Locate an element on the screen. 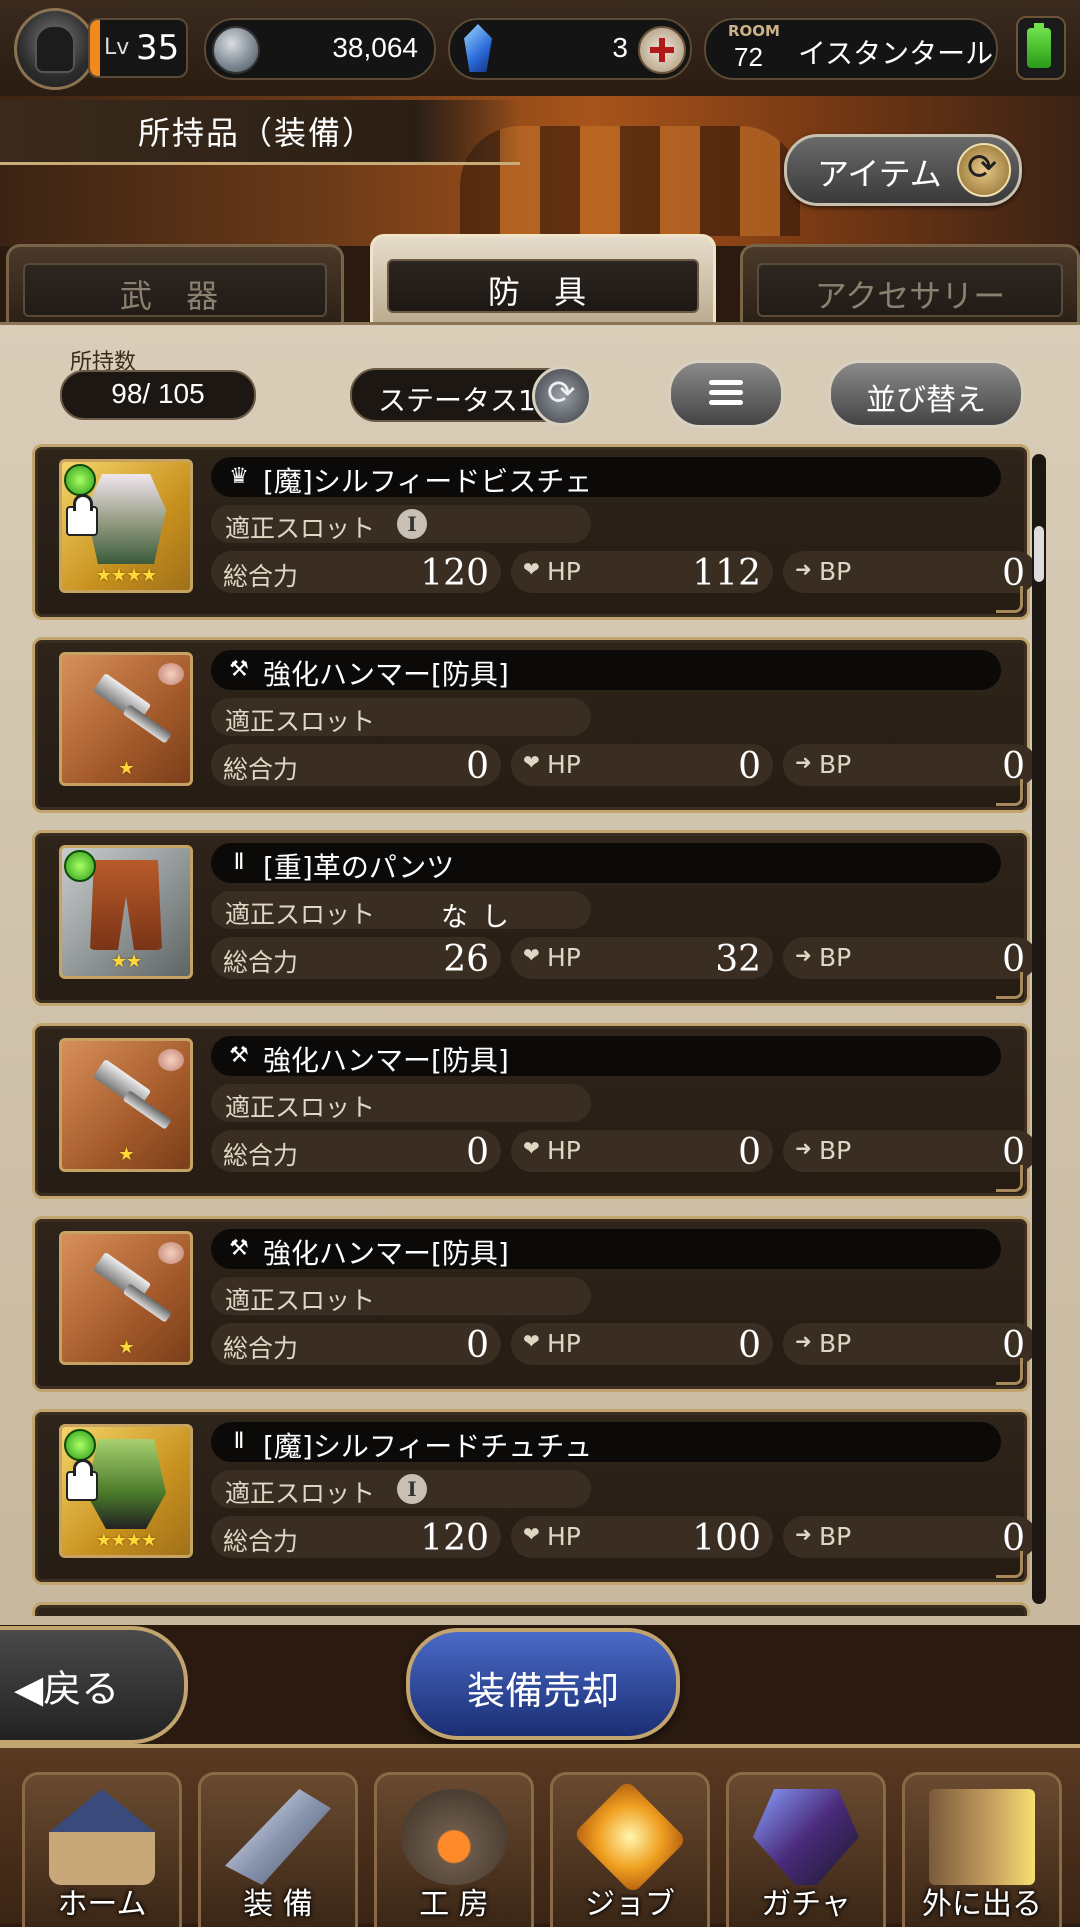 The width and height of the screenshot is (1080, 1927). scroll-thumb is located at coordinates (1039, 554).